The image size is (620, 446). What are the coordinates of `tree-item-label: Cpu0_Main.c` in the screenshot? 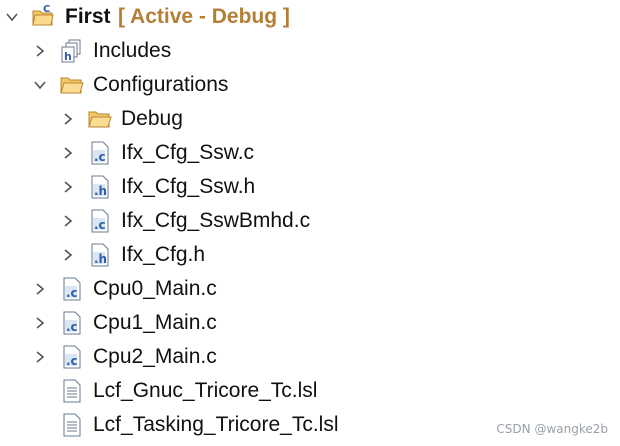 It's located at (155, 288).